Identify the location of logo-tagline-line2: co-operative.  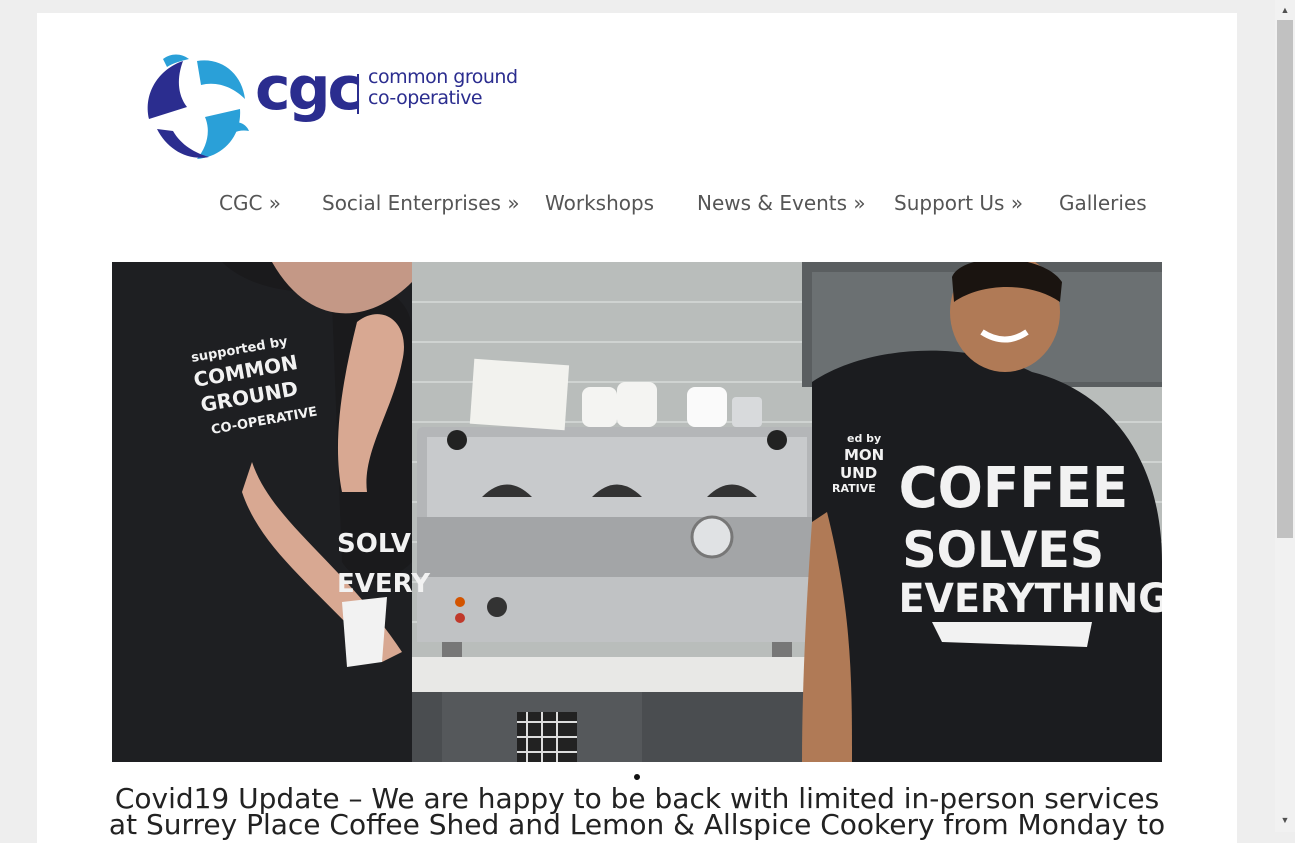
(425, 98).